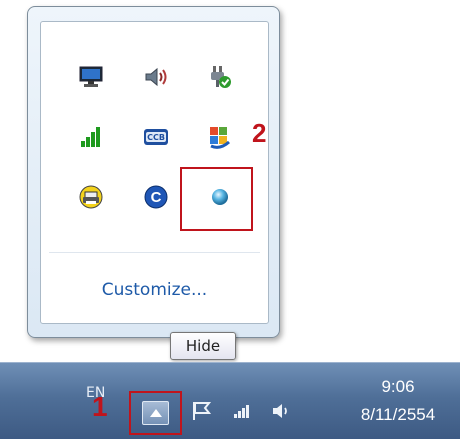 Image resolution: width=460 pixels, height=439 pixels. I want to click on hide-tooltip: Hide, so click(203, 346).